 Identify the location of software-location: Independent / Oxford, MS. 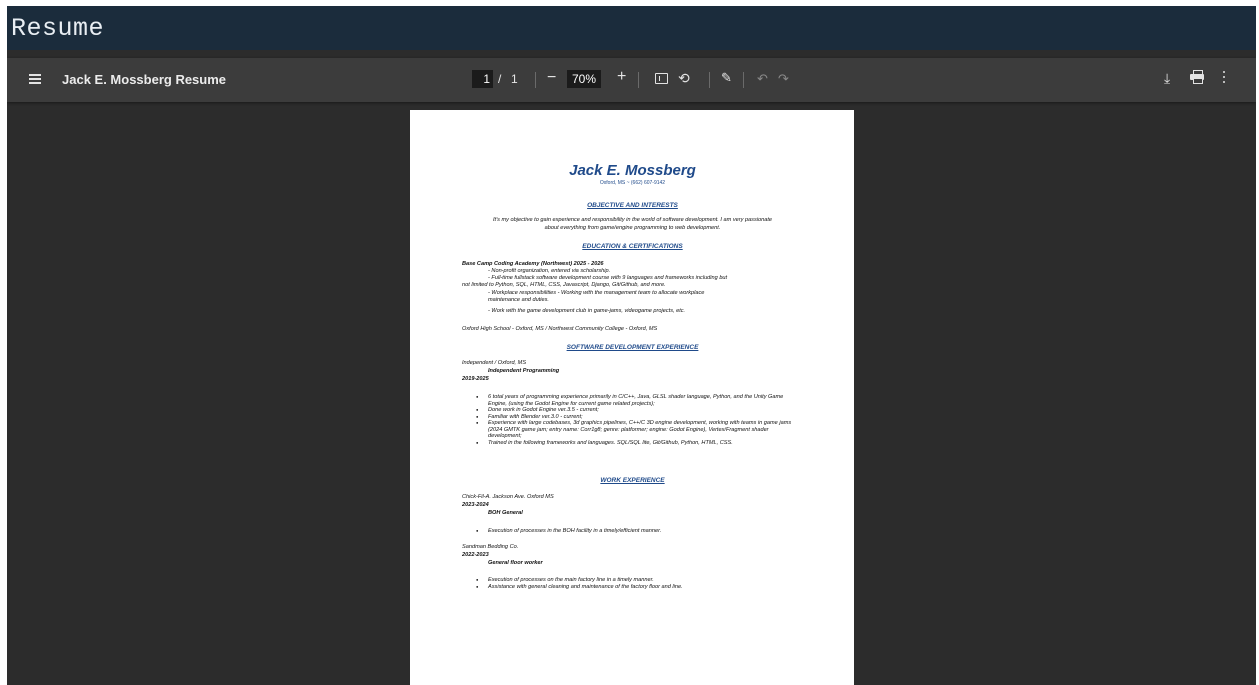
(494, 363).